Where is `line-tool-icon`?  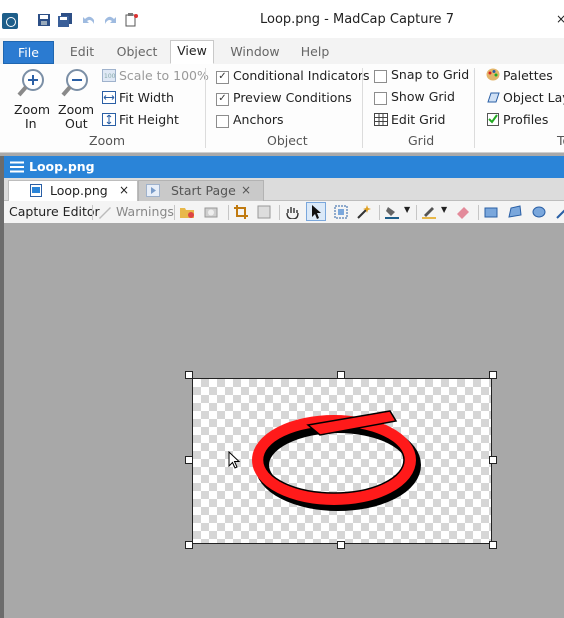 line-tool-icon is located at coordinates (560, 212).